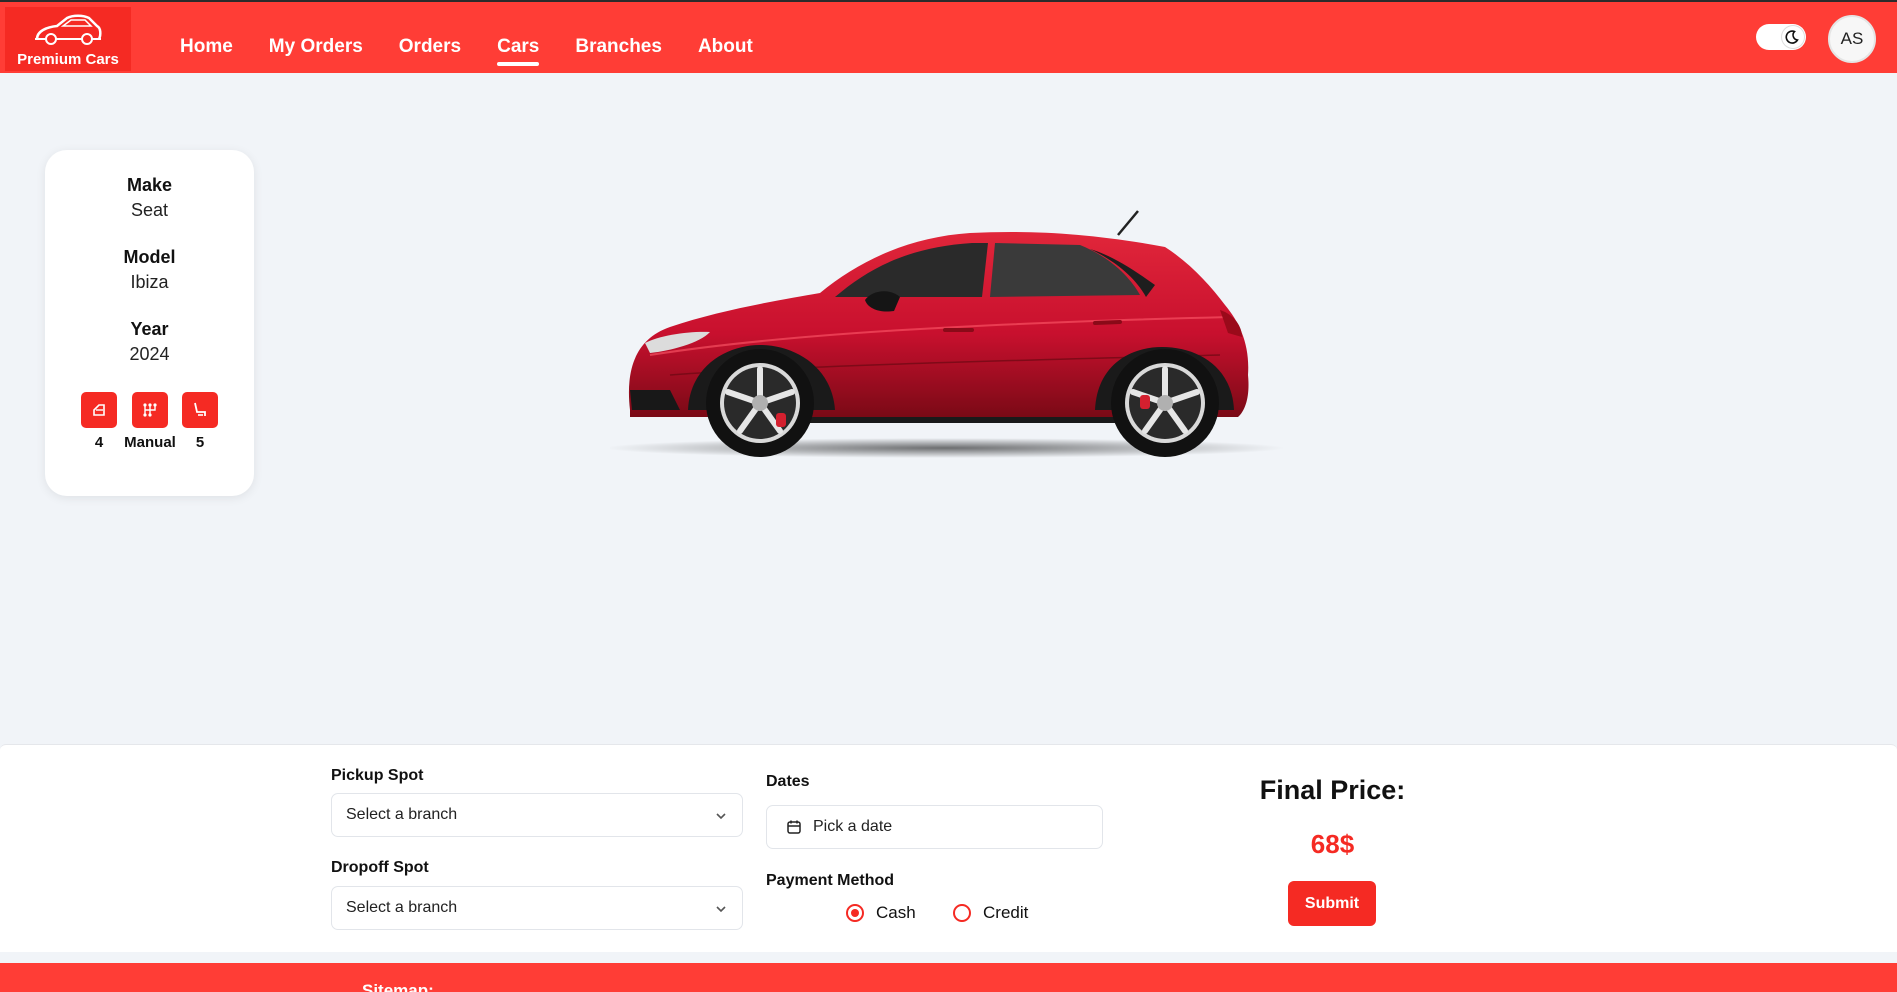  I want to click on transmission-value: Manual, so click(150, 442).